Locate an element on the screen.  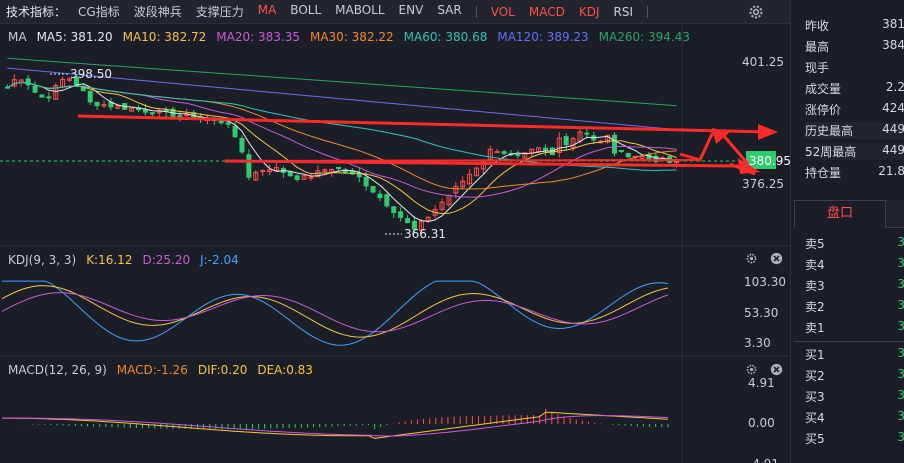
quote-stat-row: 52周最高 449 is located at coordinates (854, 151).